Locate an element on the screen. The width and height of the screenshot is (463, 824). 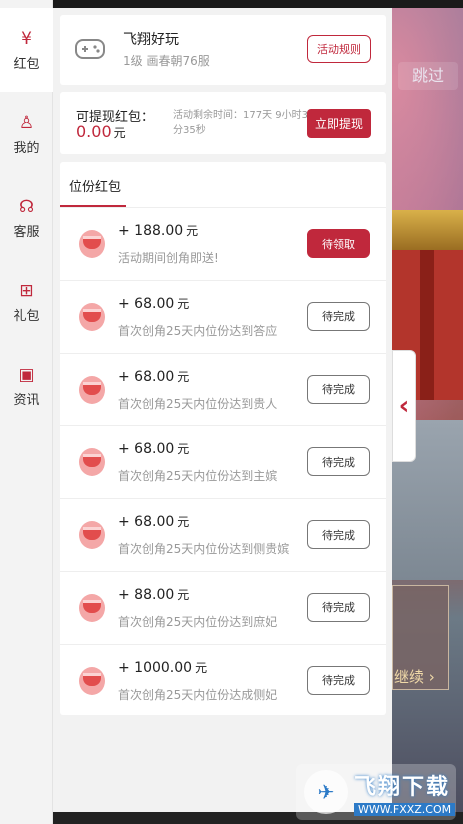
sidebar-item-gift: ⊞ 礼包 is located at coordinates (26, 302).